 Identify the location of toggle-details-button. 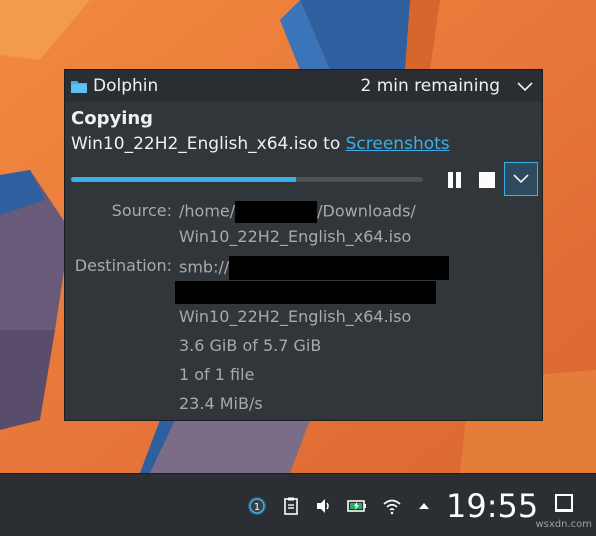
(521, 179).